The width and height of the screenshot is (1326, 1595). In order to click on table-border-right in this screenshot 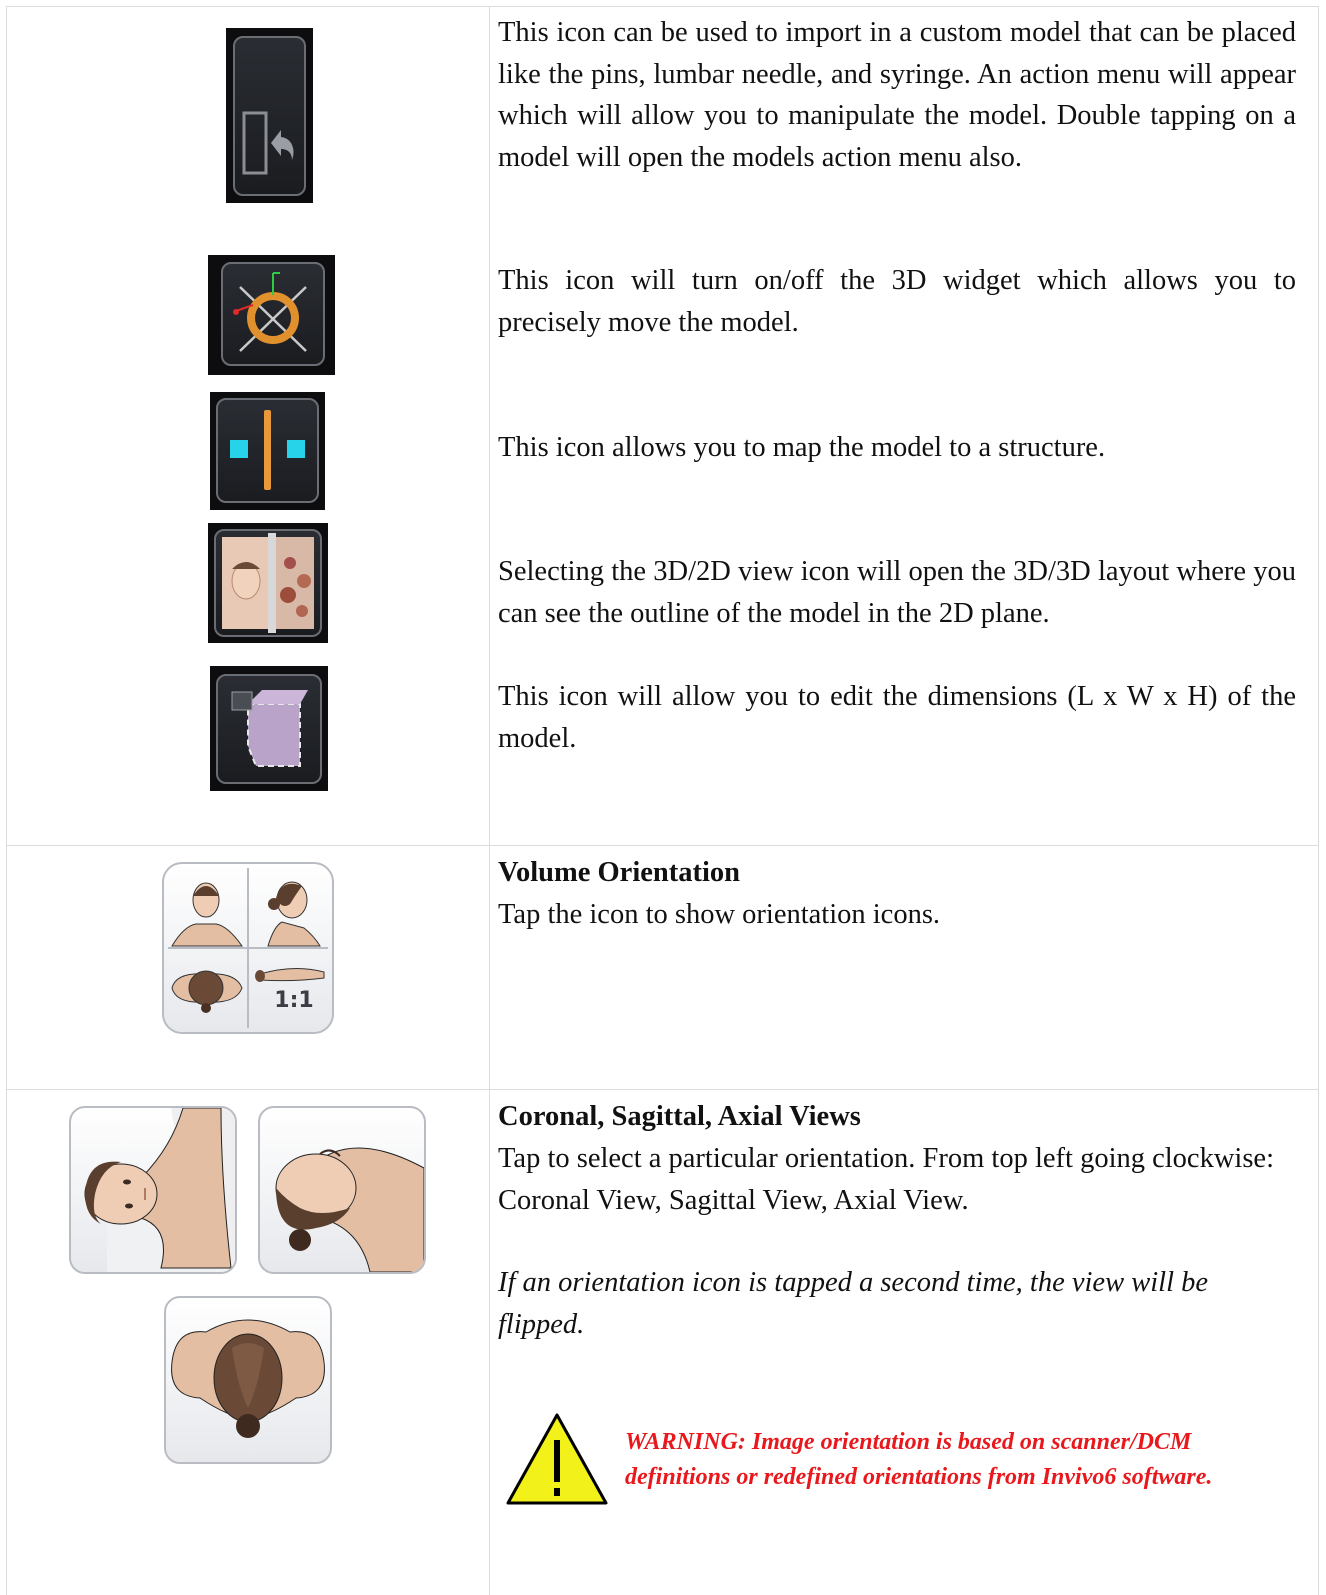, I will do `click(1318, 800)`.